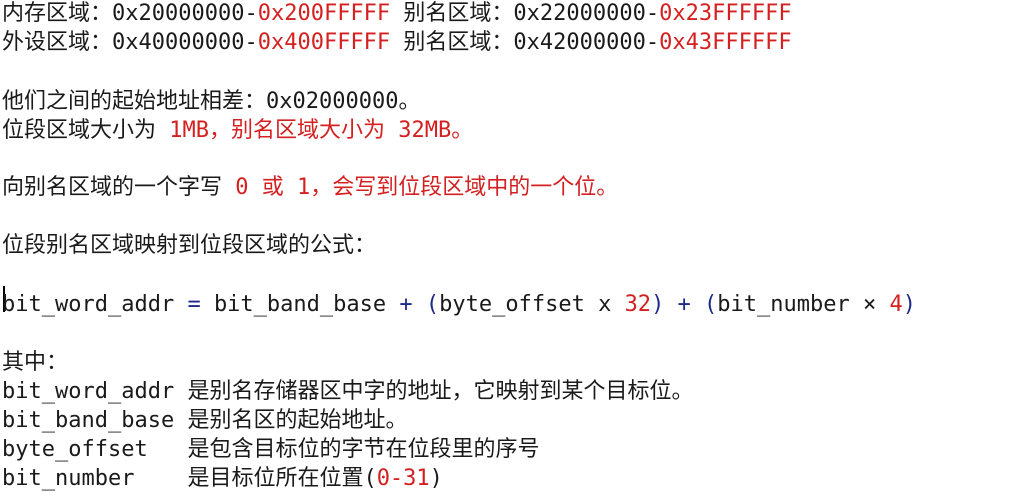 This screenshot has width=1036, height=496. Describe the element at coordinates (306, 304) in the screenshot. I see `formula-bit-band-base: bit_band_base` at that location.